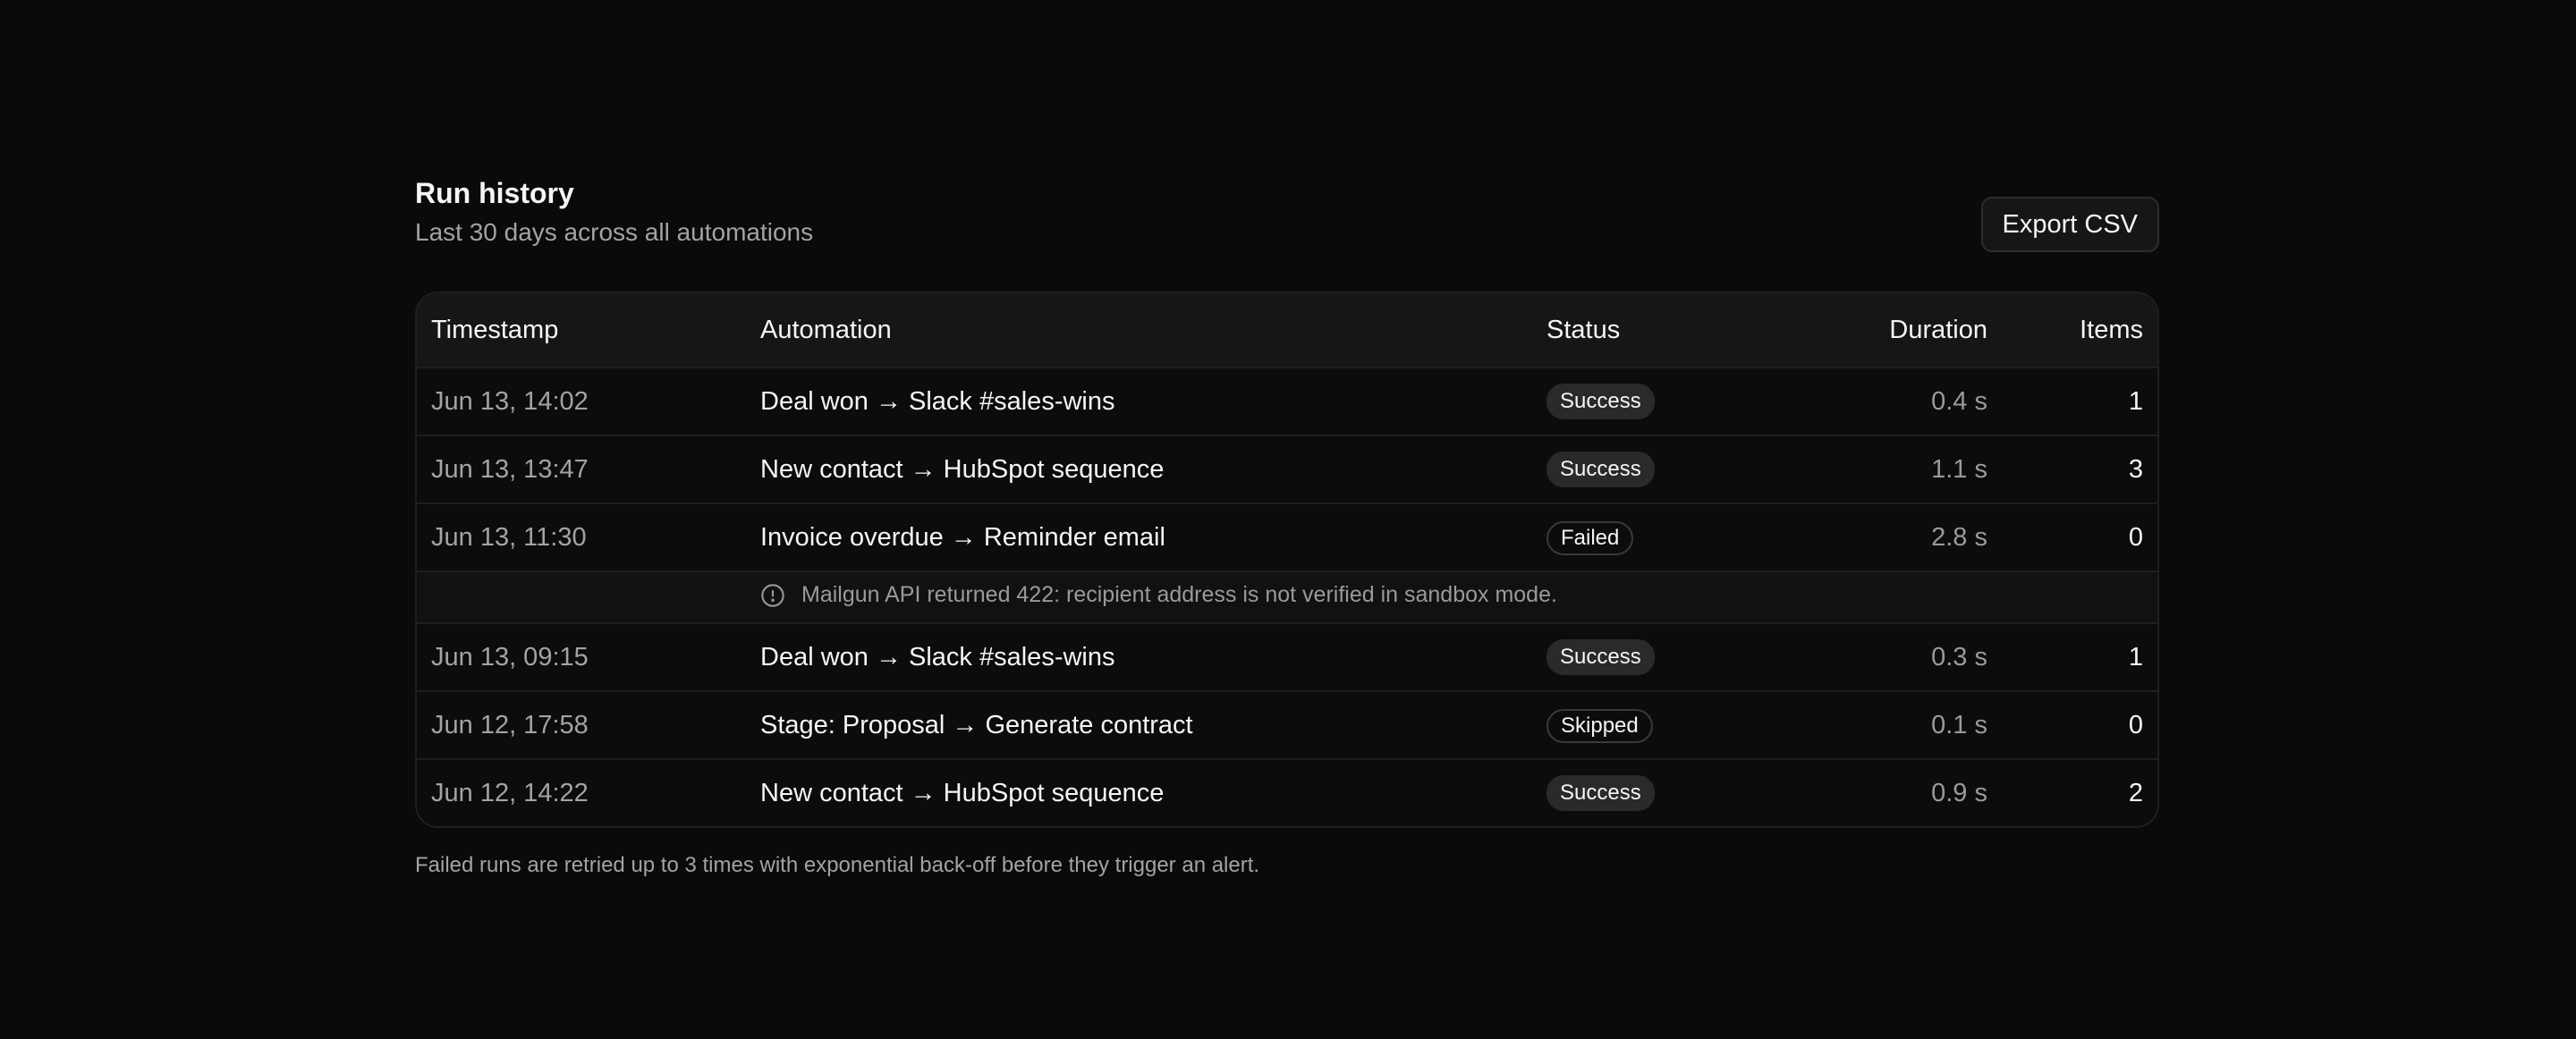 The height and width of the screenshot is (1039, 2576). Describe the element at coordinates (1959, 469) in the screenshot. I see `row-duration: 1.1 s` at that location.